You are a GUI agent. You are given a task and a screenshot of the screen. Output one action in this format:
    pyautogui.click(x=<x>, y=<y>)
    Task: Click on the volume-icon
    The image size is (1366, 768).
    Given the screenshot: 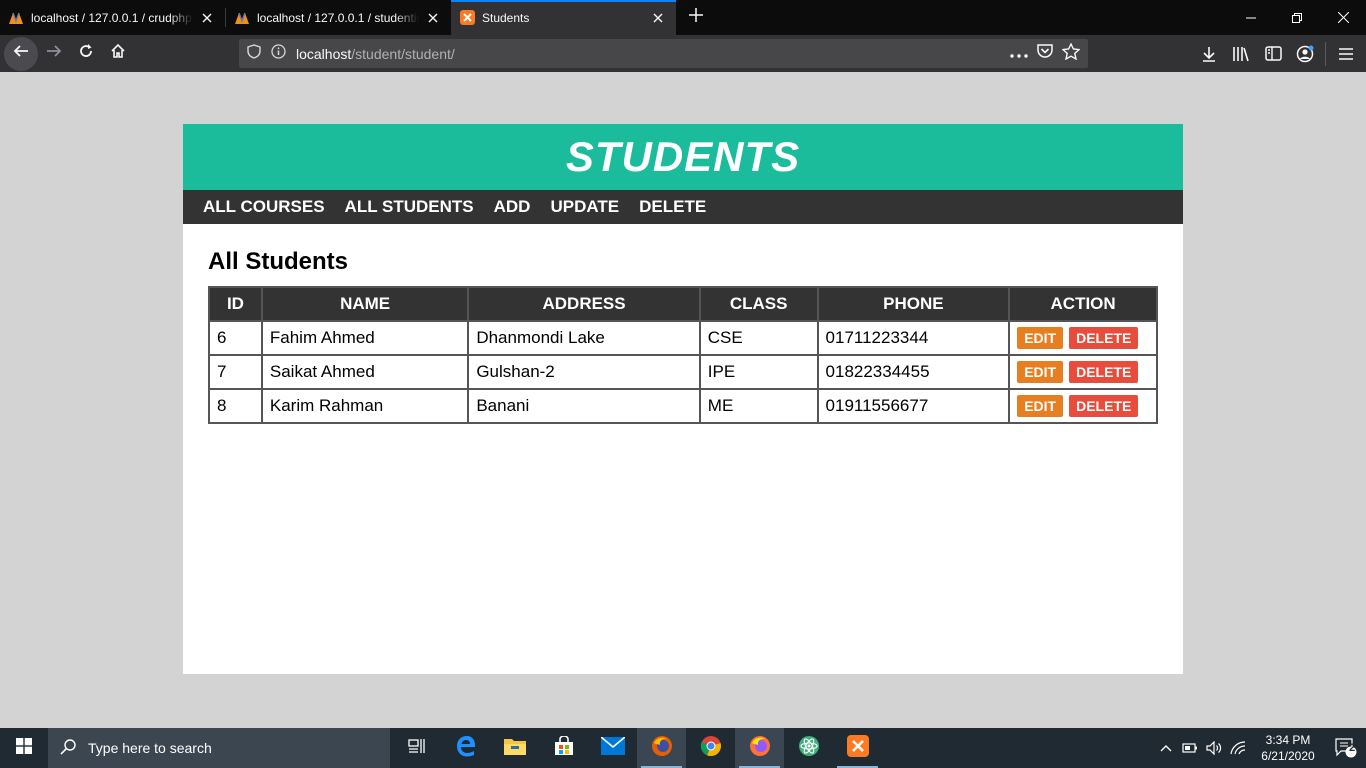 What is the action you would take?
    pyautogui.click(x=1214, y=748)
    